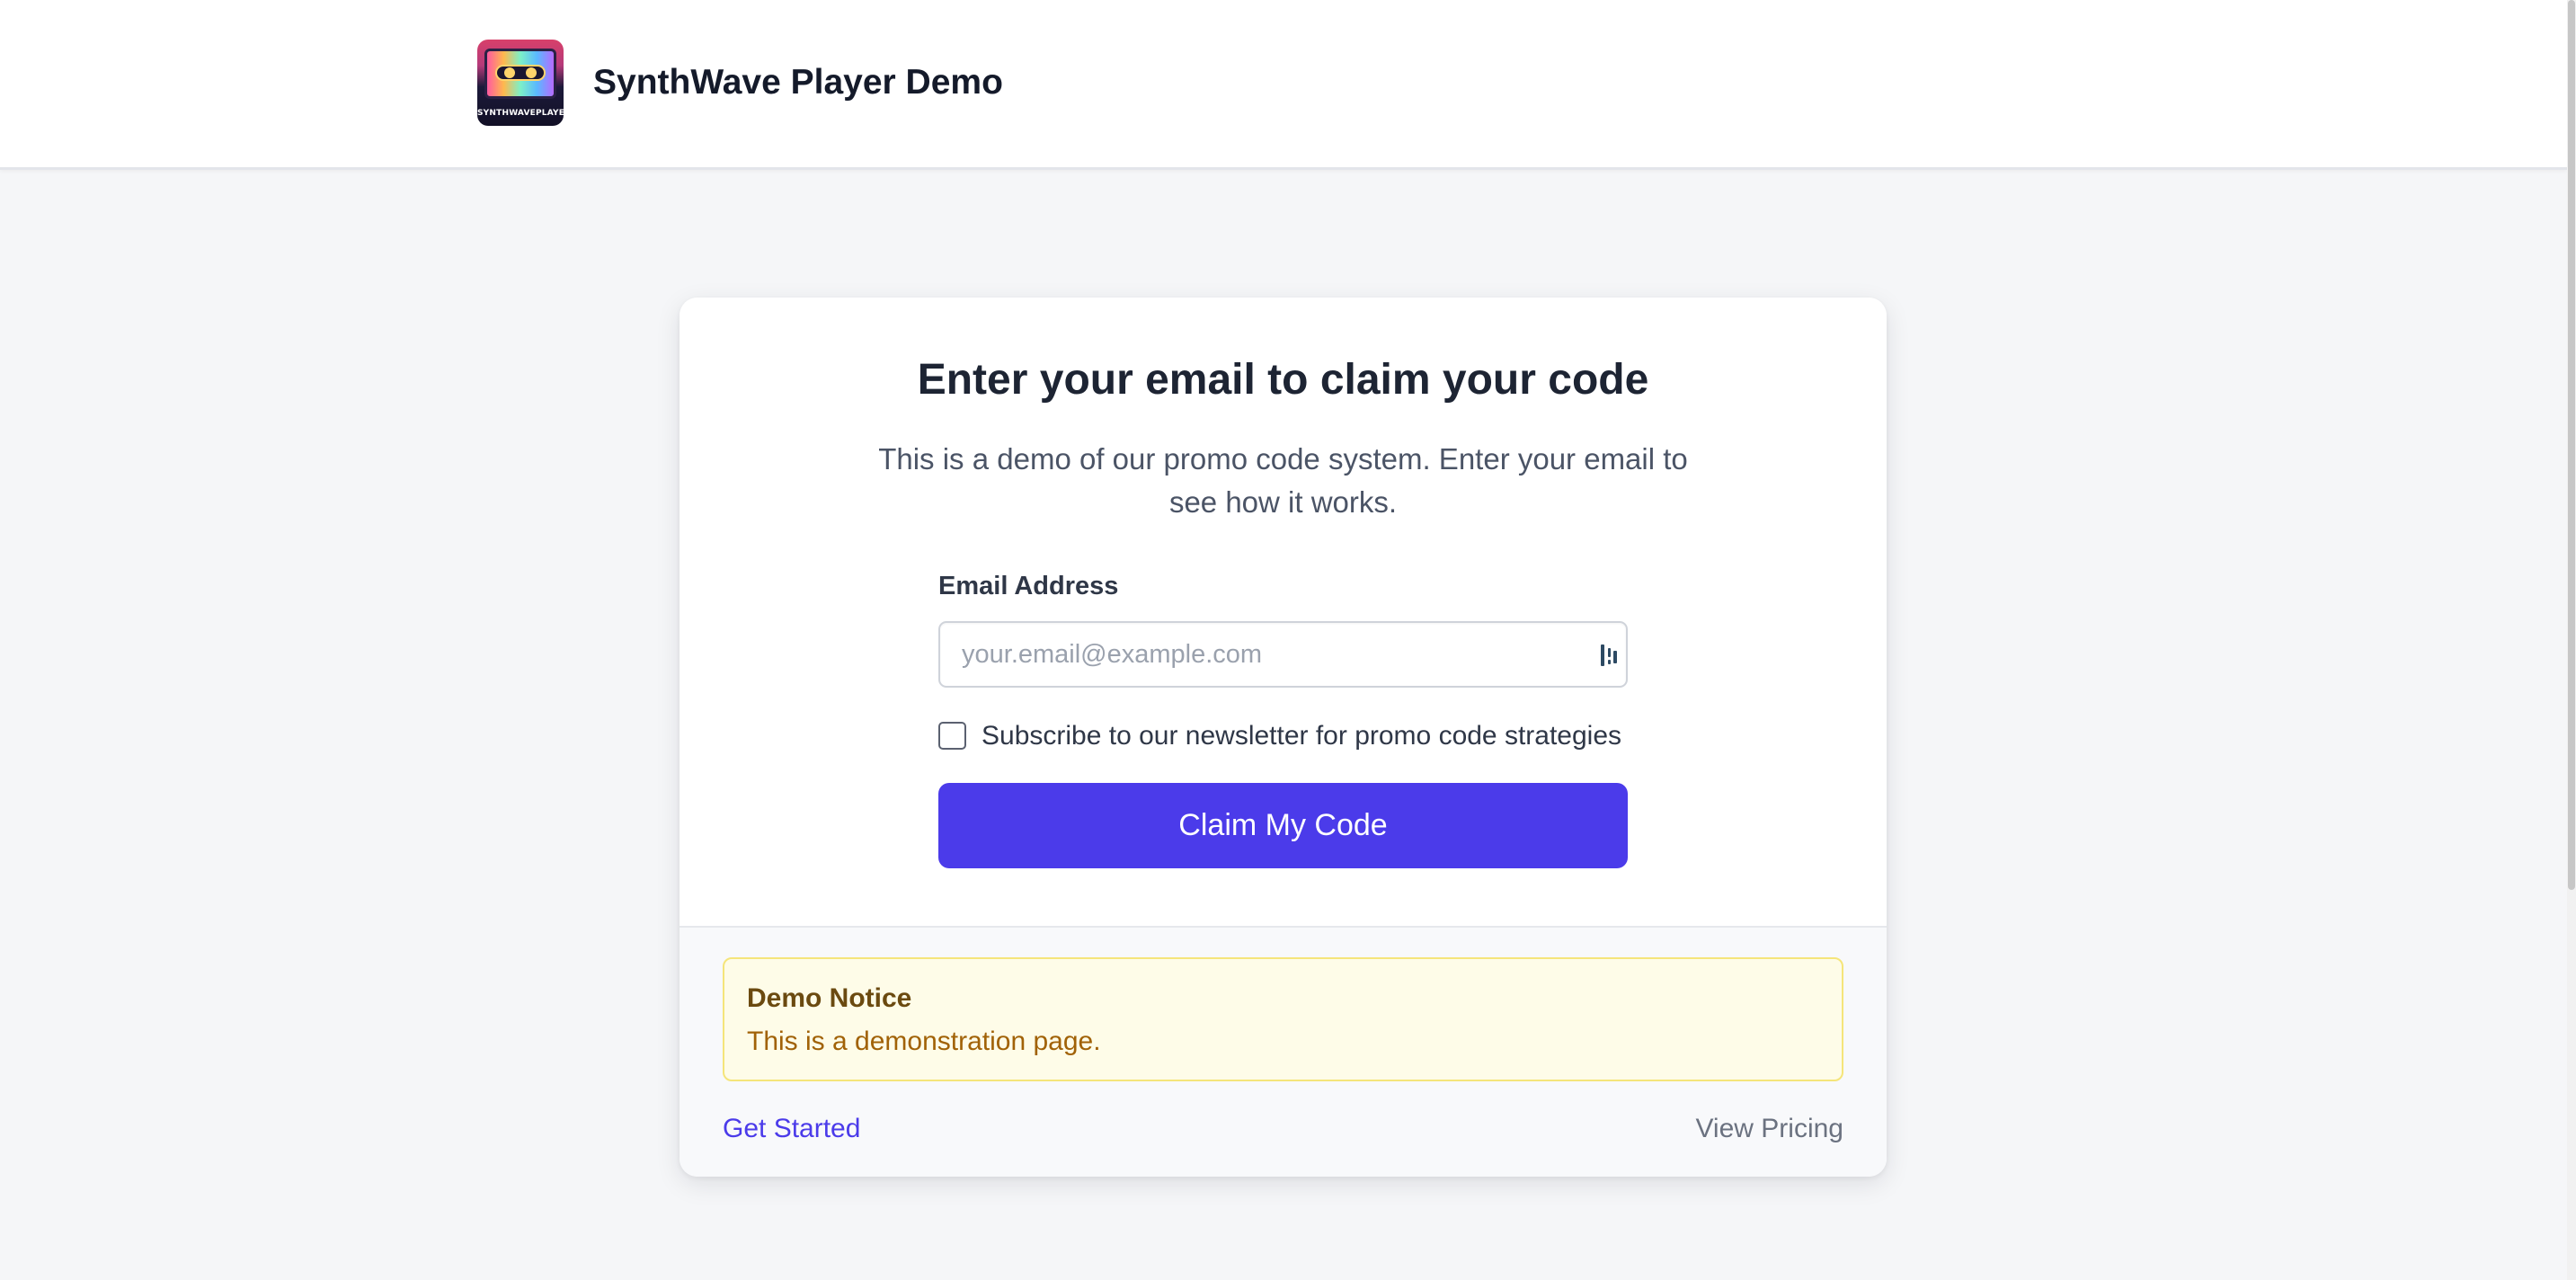  I want to click on newsletter-checkbox, so click(952, 736).